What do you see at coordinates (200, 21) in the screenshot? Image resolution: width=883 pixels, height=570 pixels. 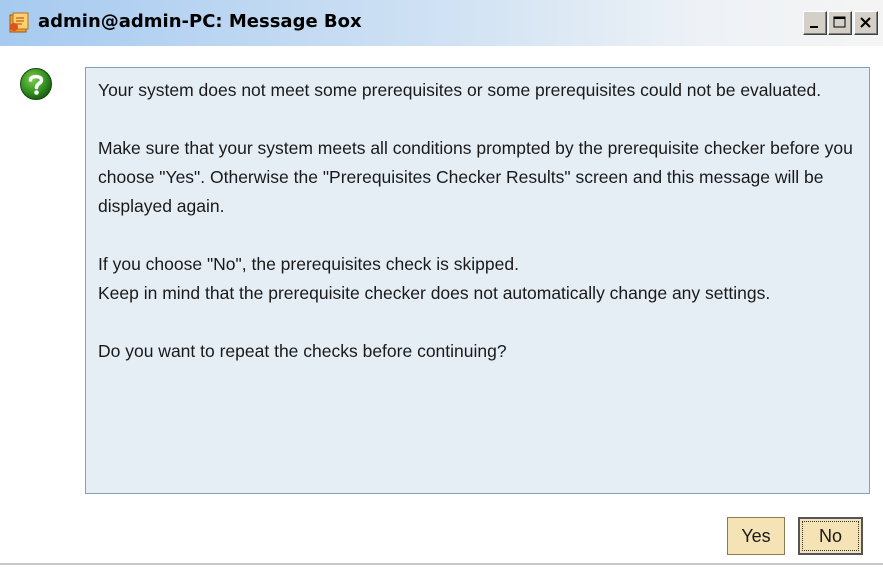 I see `window-title: admin@admin-PC: Message Box` at bounding box center [200, 21].